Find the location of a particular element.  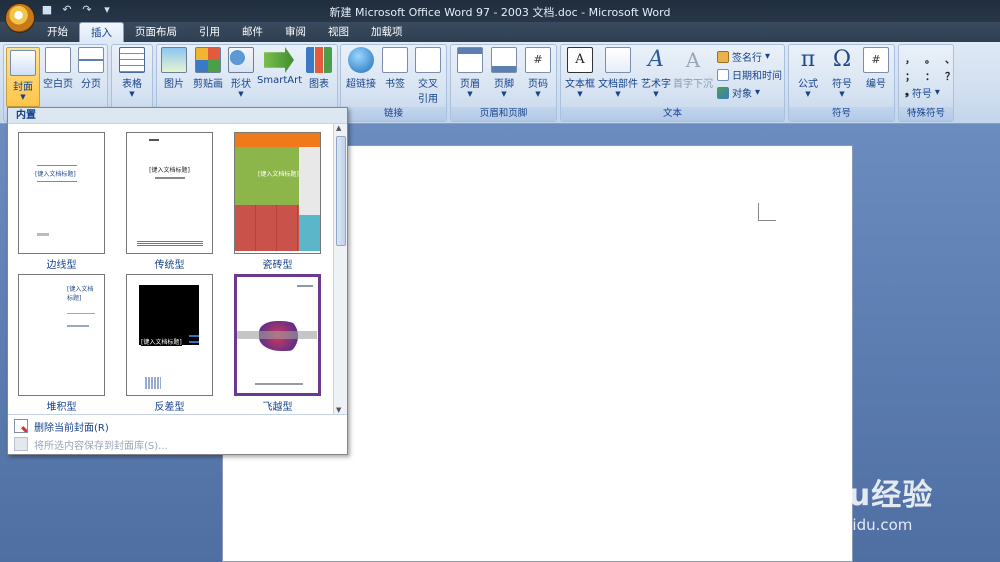

remove-cover-icon is located at coordinates (21, 426).